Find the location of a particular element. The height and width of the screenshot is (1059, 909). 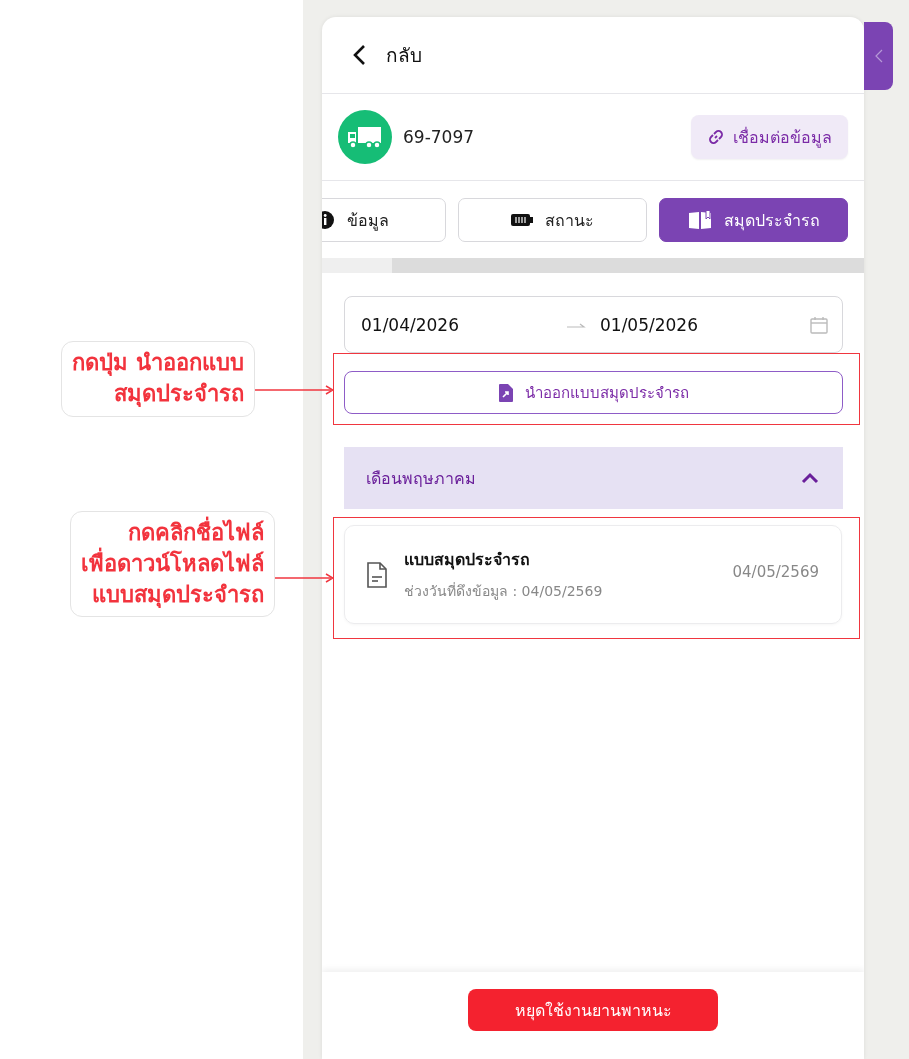

annotation-note: กดปุ่ม นำออกแบบ สมุดประจำรถ is located at coordinates (158, 379).